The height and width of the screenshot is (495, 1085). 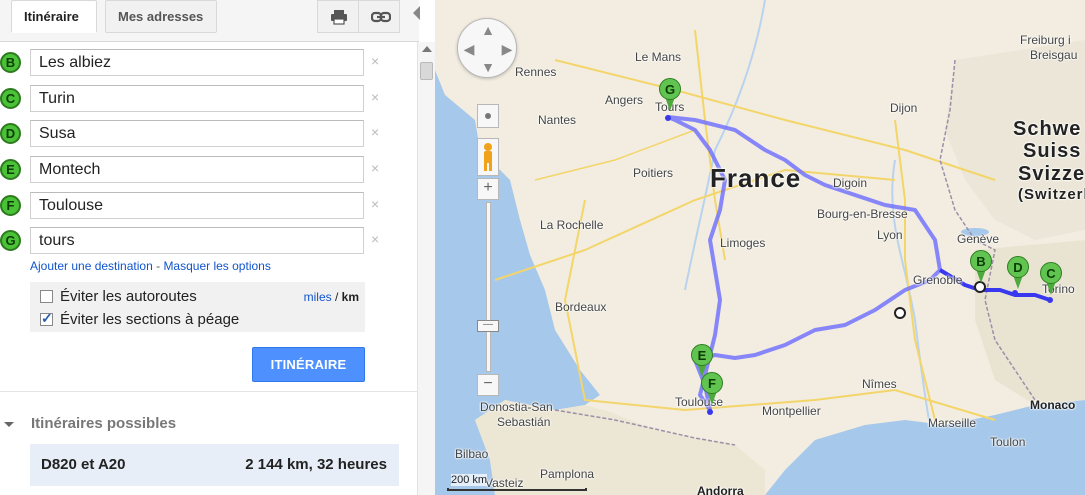 I want to click on destination-row: B ×, so click(x=200, y=63).